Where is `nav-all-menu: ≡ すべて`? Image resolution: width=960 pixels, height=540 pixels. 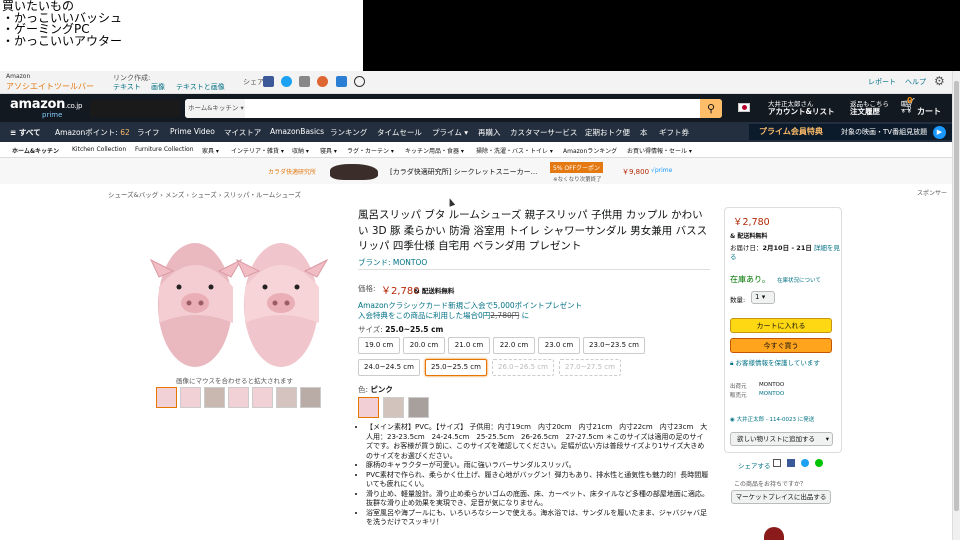
nav-all-menu: ≡ すべて is located at coordinates (25, 132).